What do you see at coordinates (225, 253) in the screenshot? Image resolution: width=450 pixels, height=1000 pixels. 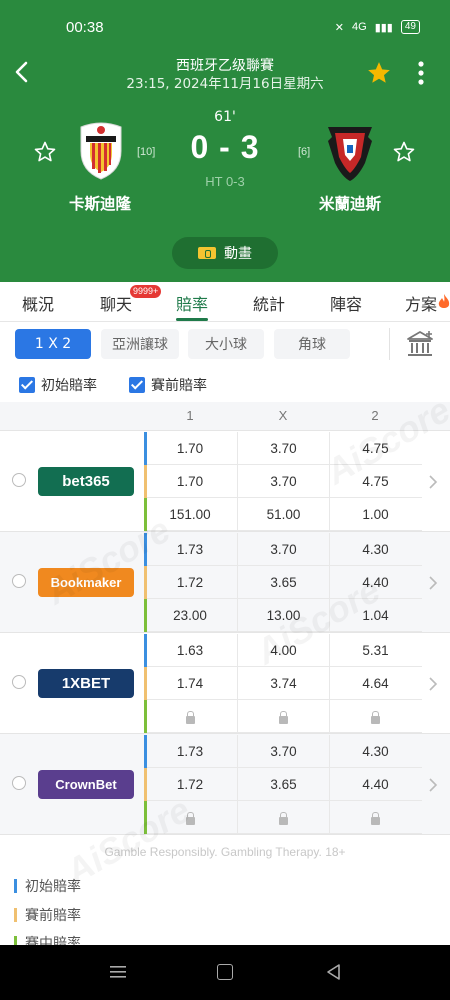 I see `animation-button: 動畫` at bounding box center [225, 253].